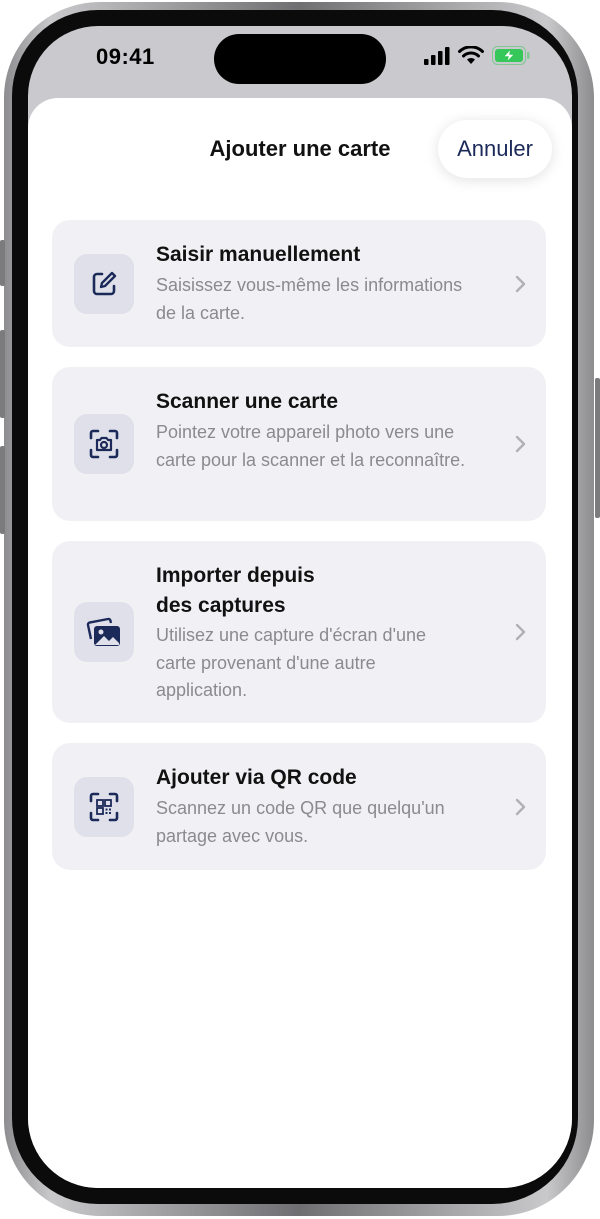  What do you see at coordinates (471, 55) in the screenshot?
I see `wifi-icon` at bounding box center [471, 55].